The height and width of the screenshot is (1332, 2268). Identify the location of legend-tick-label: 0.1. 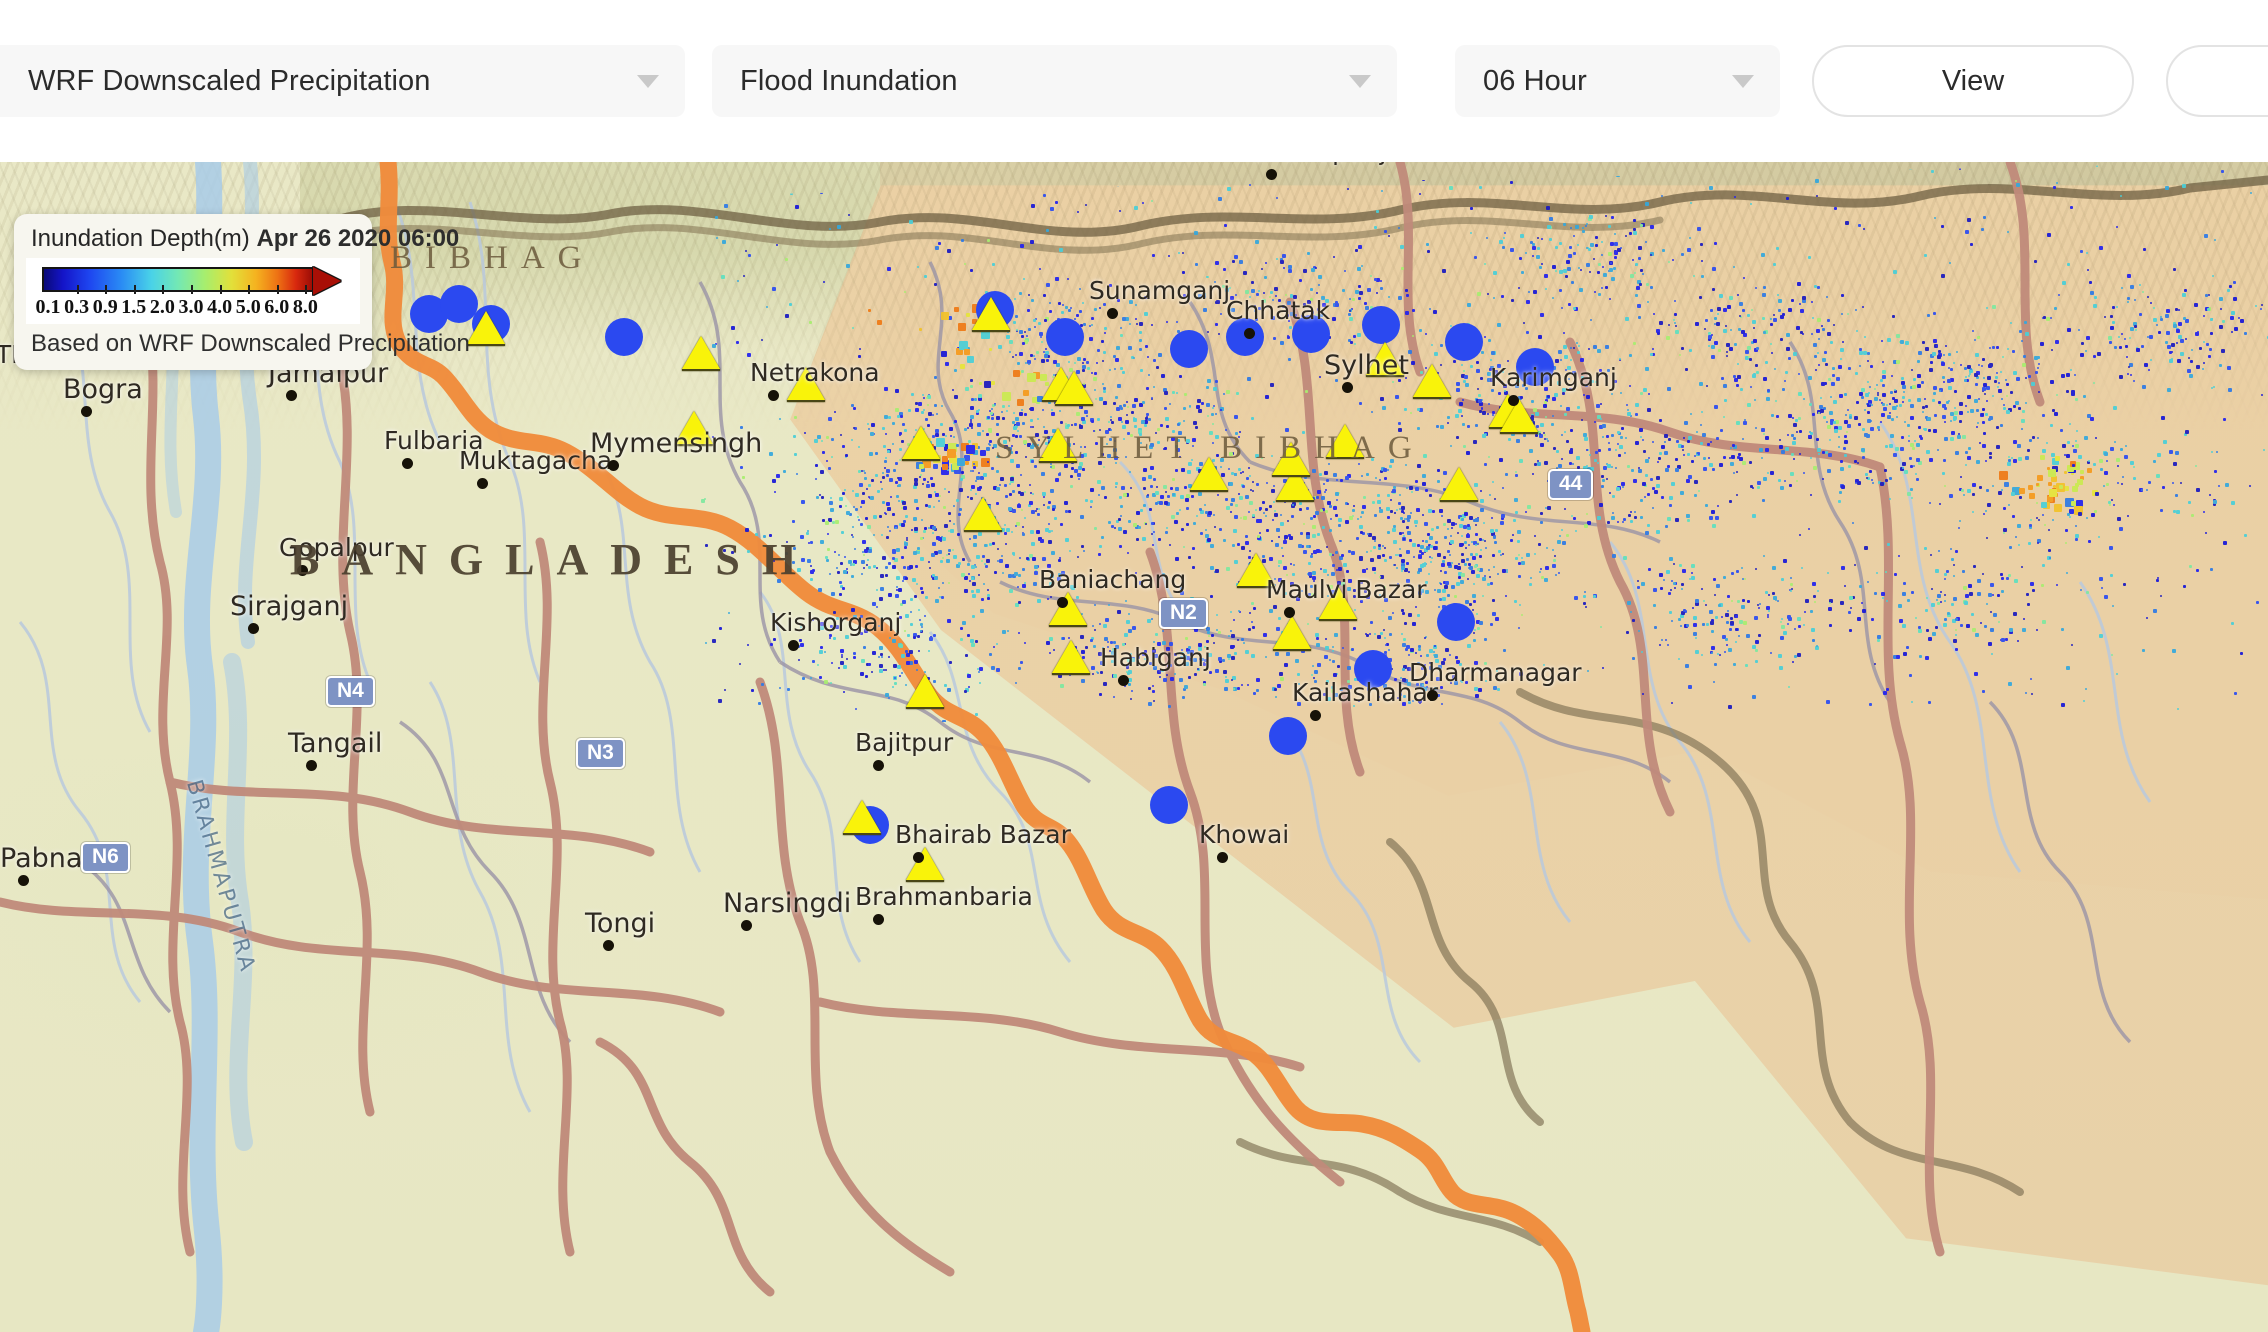
(48, 307).